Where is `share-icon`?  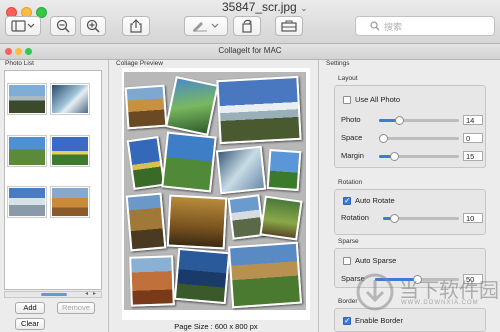
share-icon is located at coordinates (136, 26).